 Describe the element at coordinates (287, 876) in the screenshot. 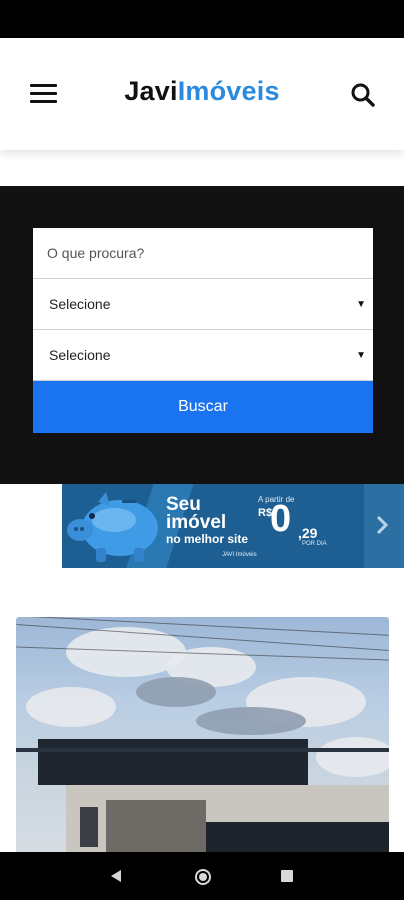

I see `square-recent-icon` at that location.